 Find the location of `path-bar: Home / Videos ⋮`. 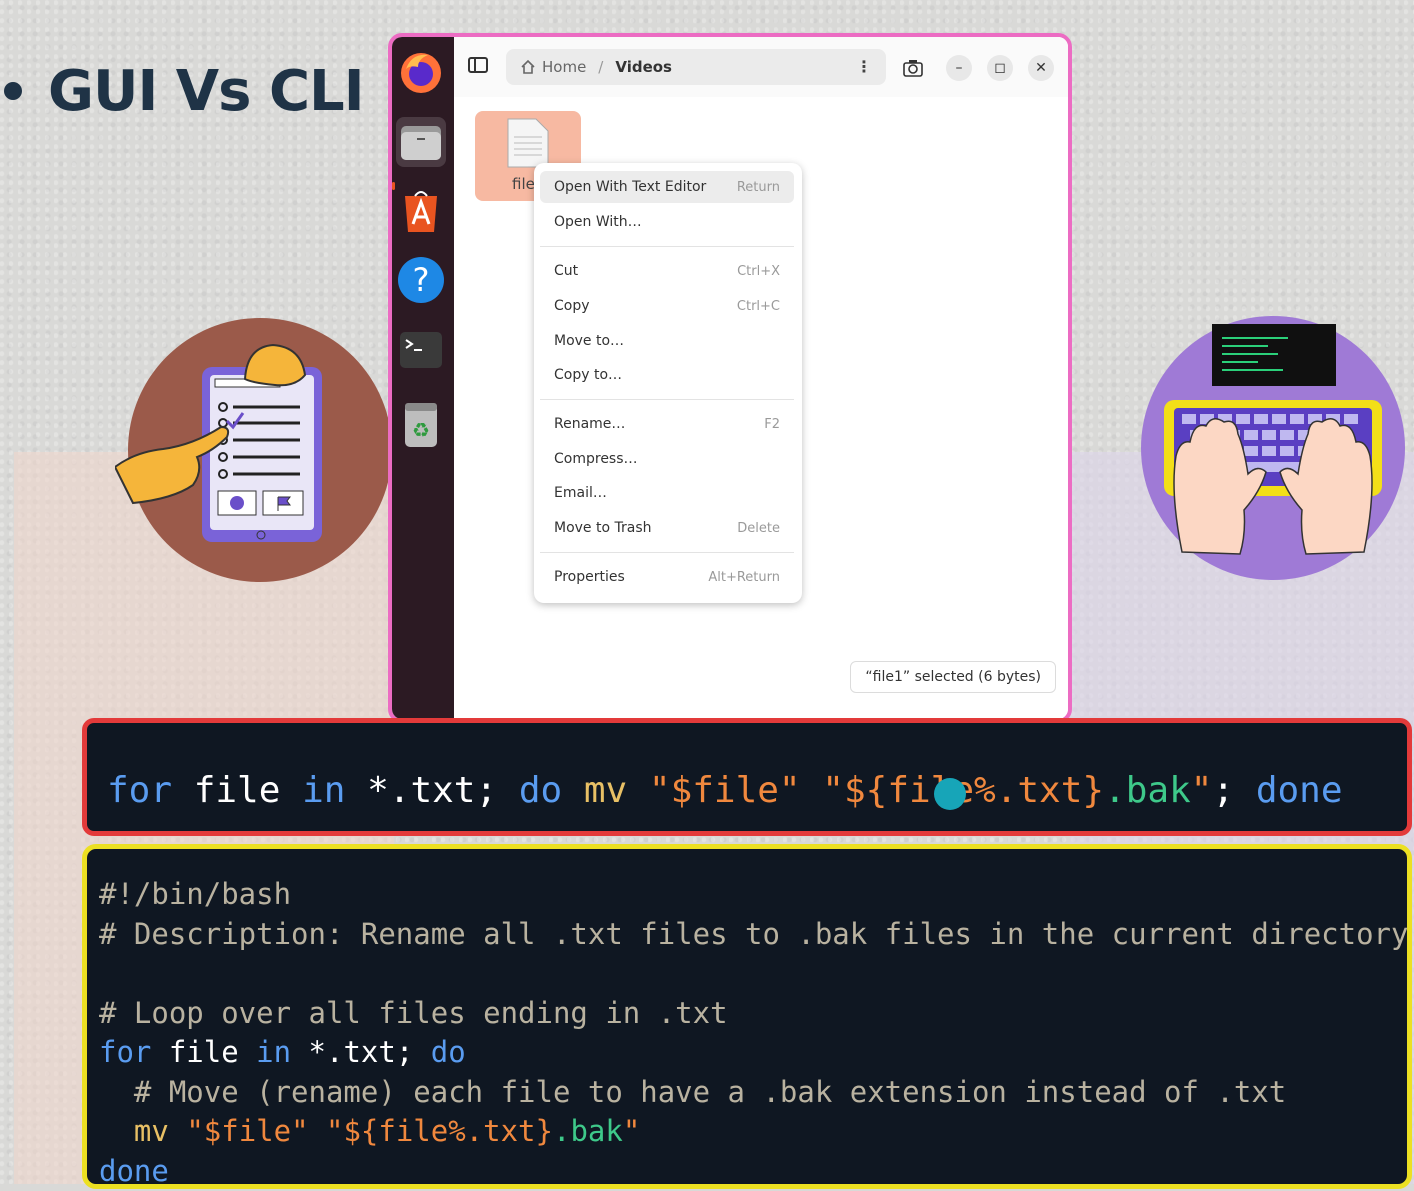

path-bar: Home / Videos ⋮ is located at coordinates (696, 67).